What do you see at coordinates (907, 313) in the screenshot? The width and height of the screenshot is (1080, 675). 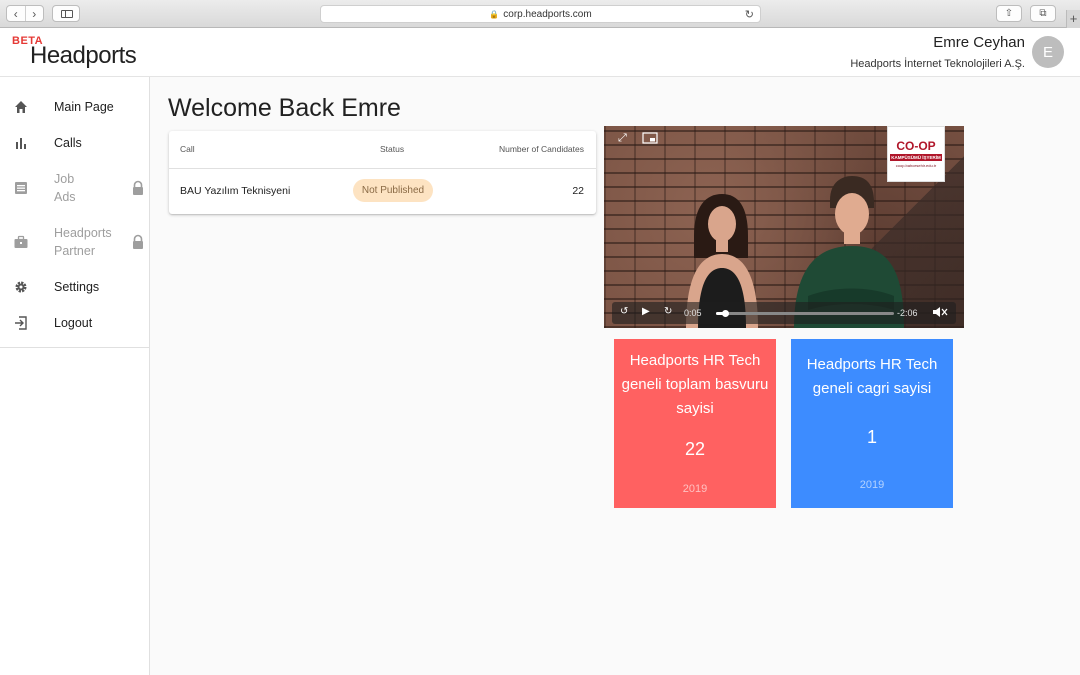 I see `remaining-time: -2:06` at bounding box center [907, 313].